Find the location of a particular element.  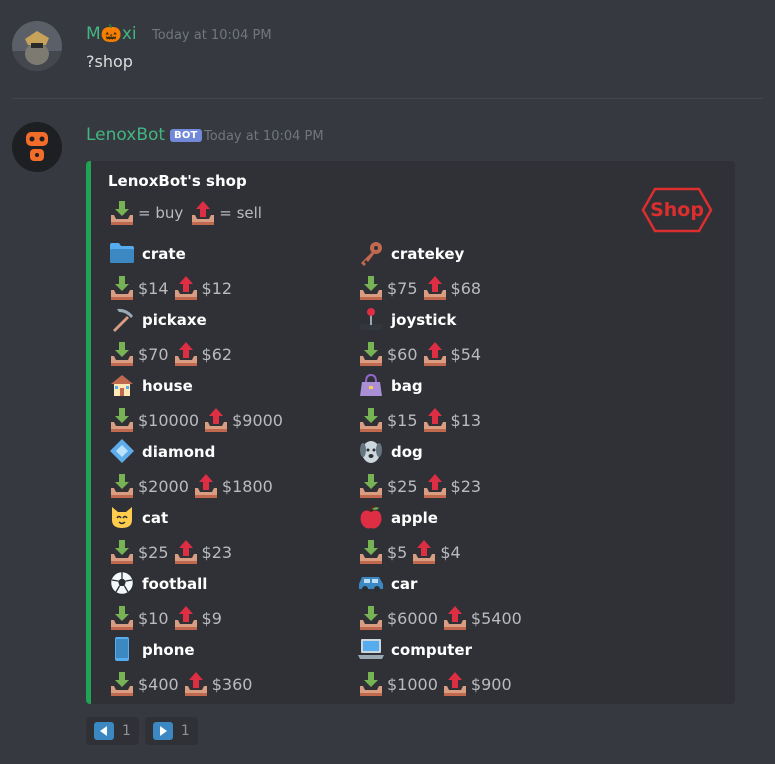

shop-item-cat: cat $25 $23 is located at coordinates (233, 536).